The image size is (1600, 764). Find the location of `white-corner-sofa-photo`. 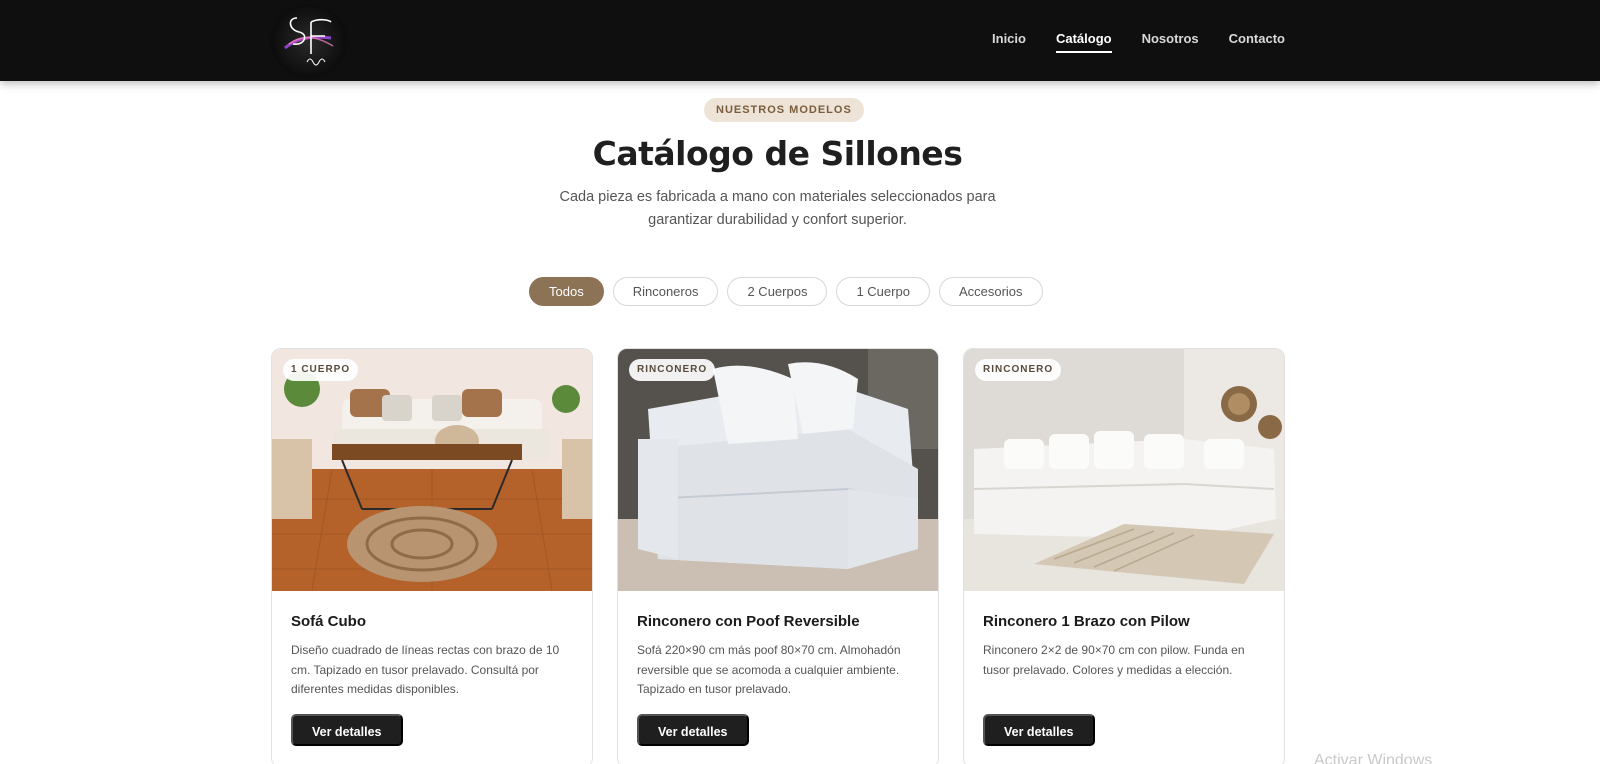

white-corner-sofa-photo is located at coordinates (1124, 470).